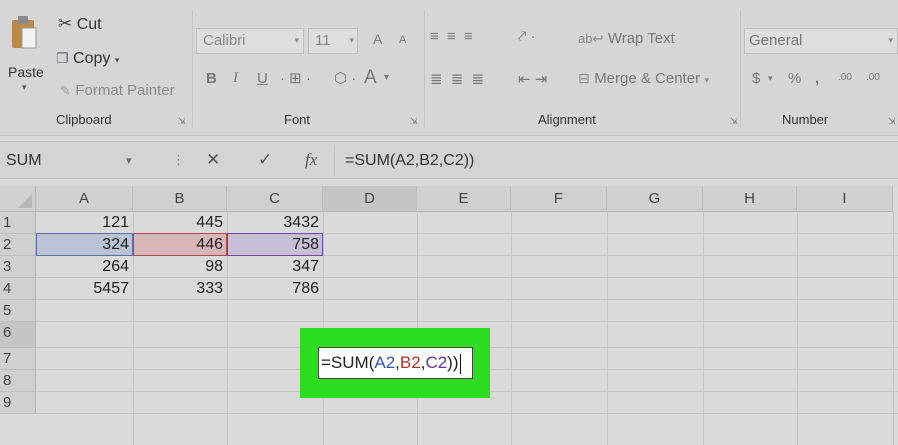  I want to click on clipboard-group-label: Clipboard, so click(84, 119).